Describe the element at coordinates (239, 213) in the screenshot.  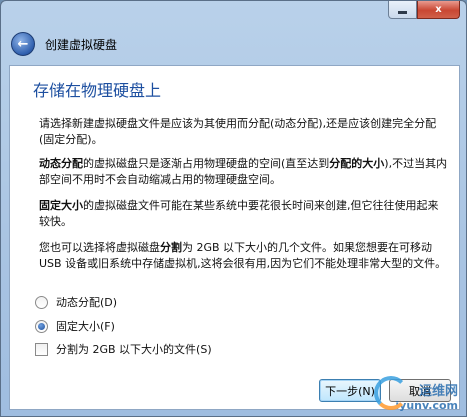
I see `description-fixed: 固定大小的虚拟磁盘文件可能在某些系统中要花很长时间来创建,但它往往使用起来较快。` at that location.